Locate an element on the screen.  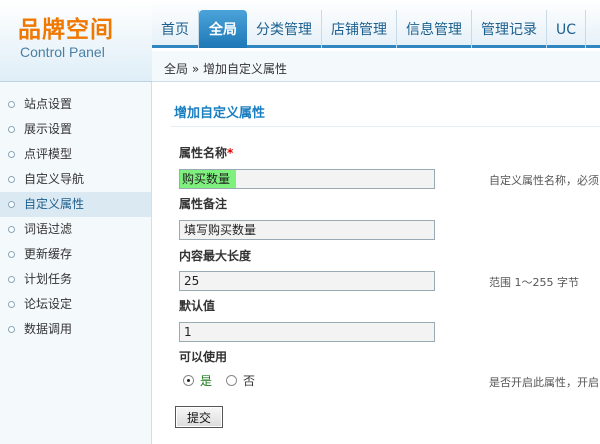
sidebar-item: 论坛设定 is located at coordinates (75, 304).